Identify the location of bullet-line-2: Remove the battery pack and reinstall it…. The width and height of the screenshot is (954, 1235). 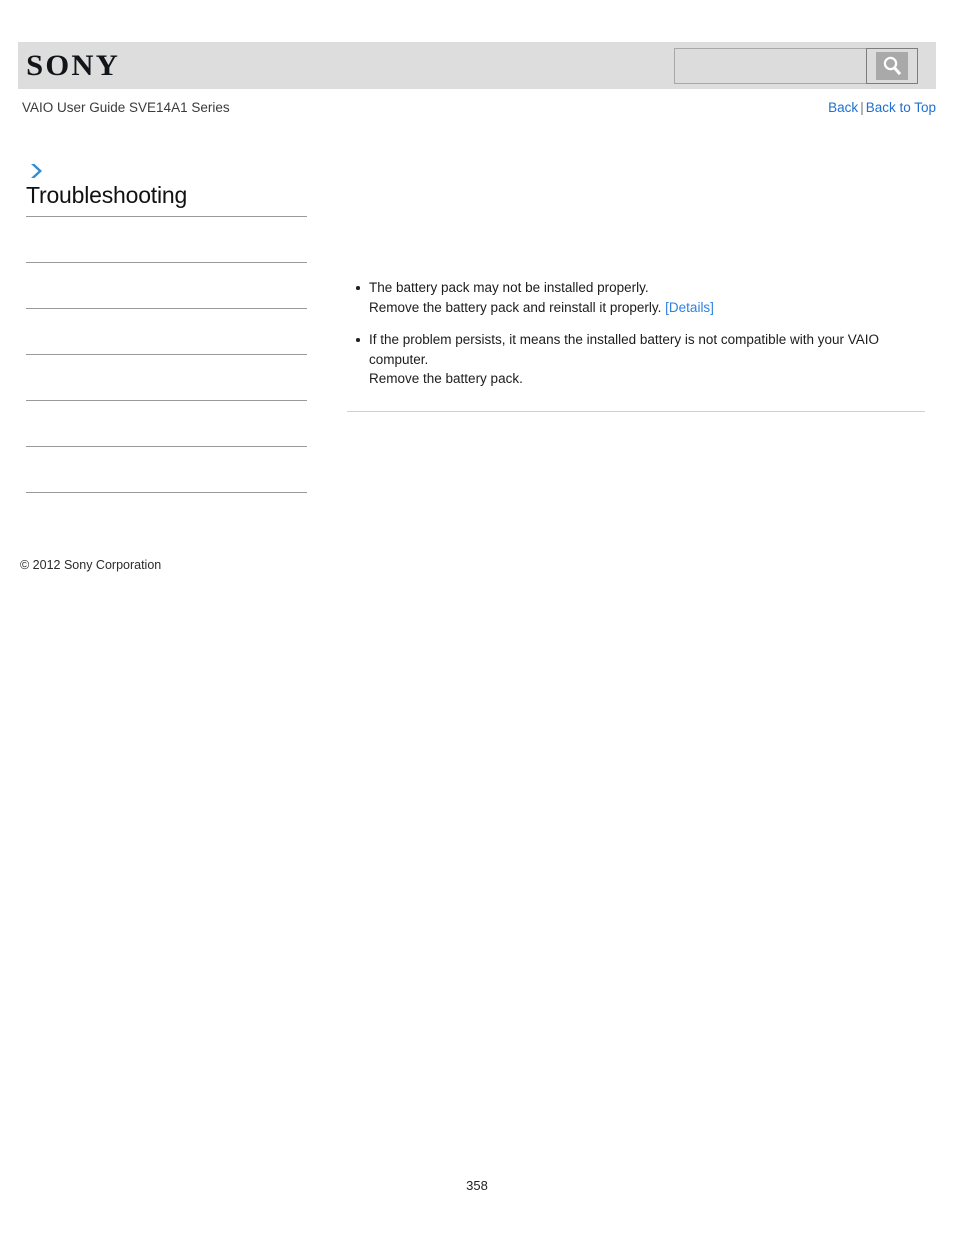
(515, 307).